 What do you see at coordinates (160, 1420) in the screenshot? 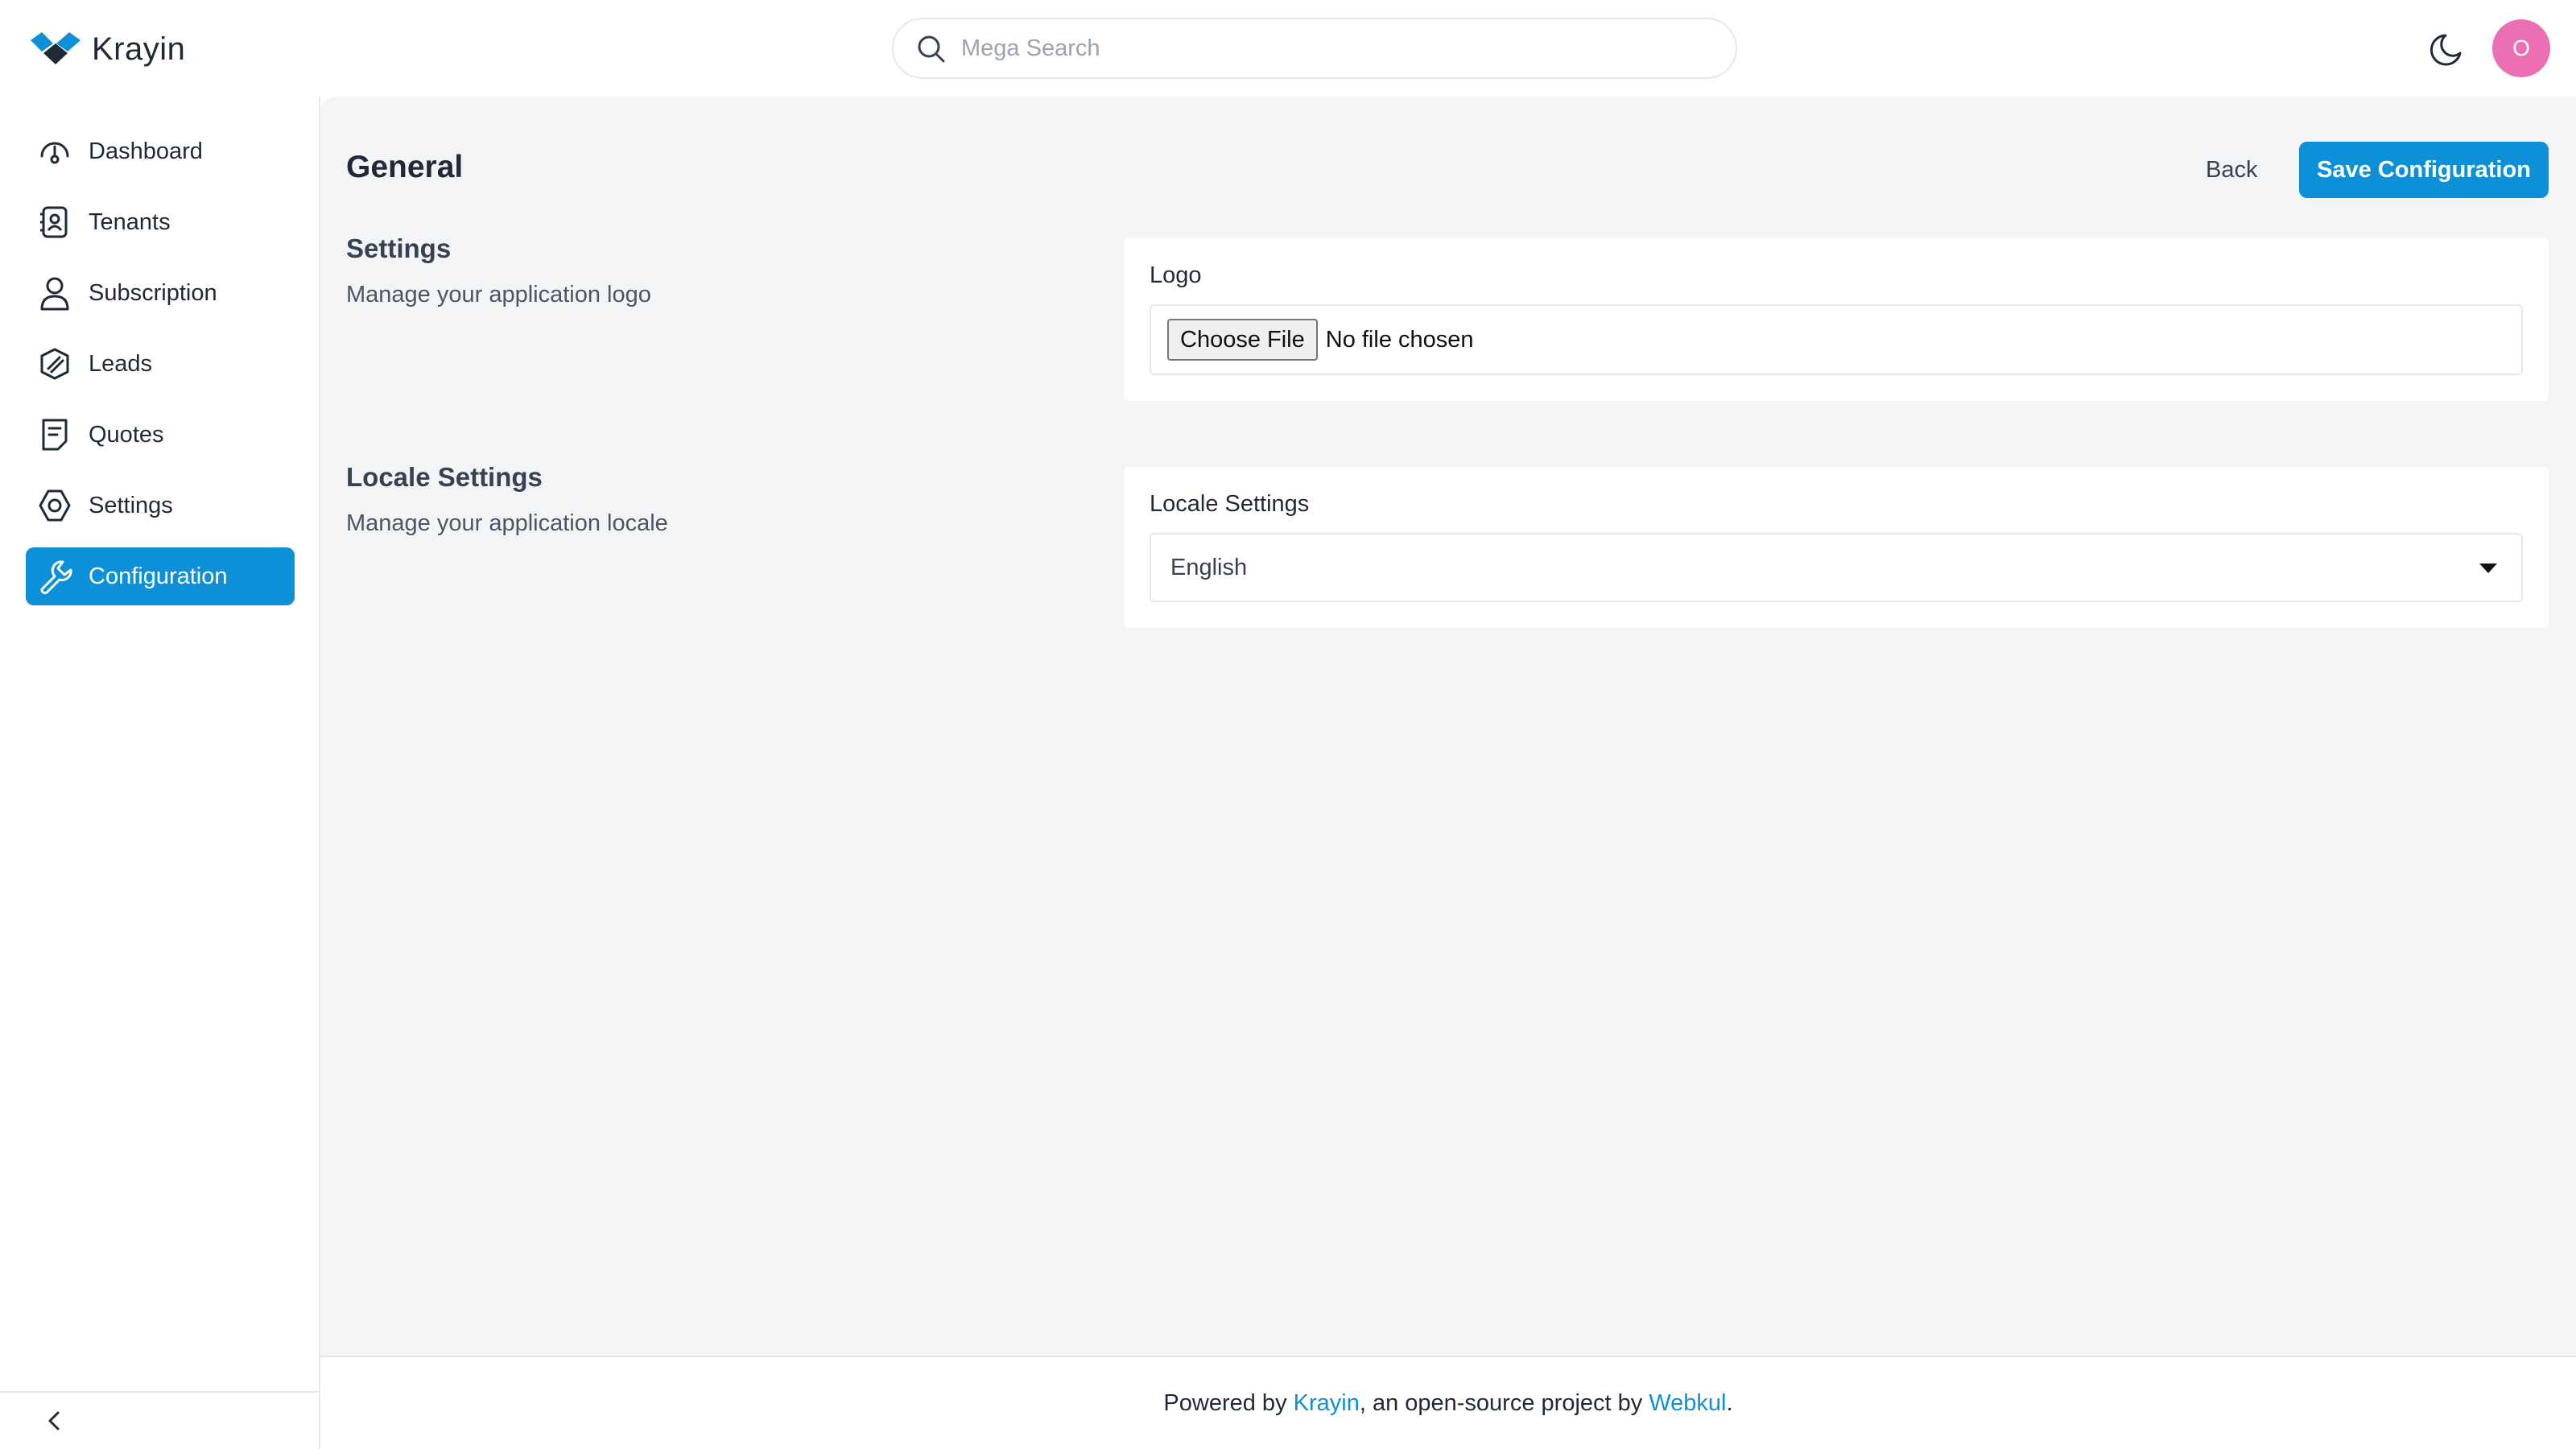
I see `collapse-sidebar-button` at bounding box center [160, 1420].